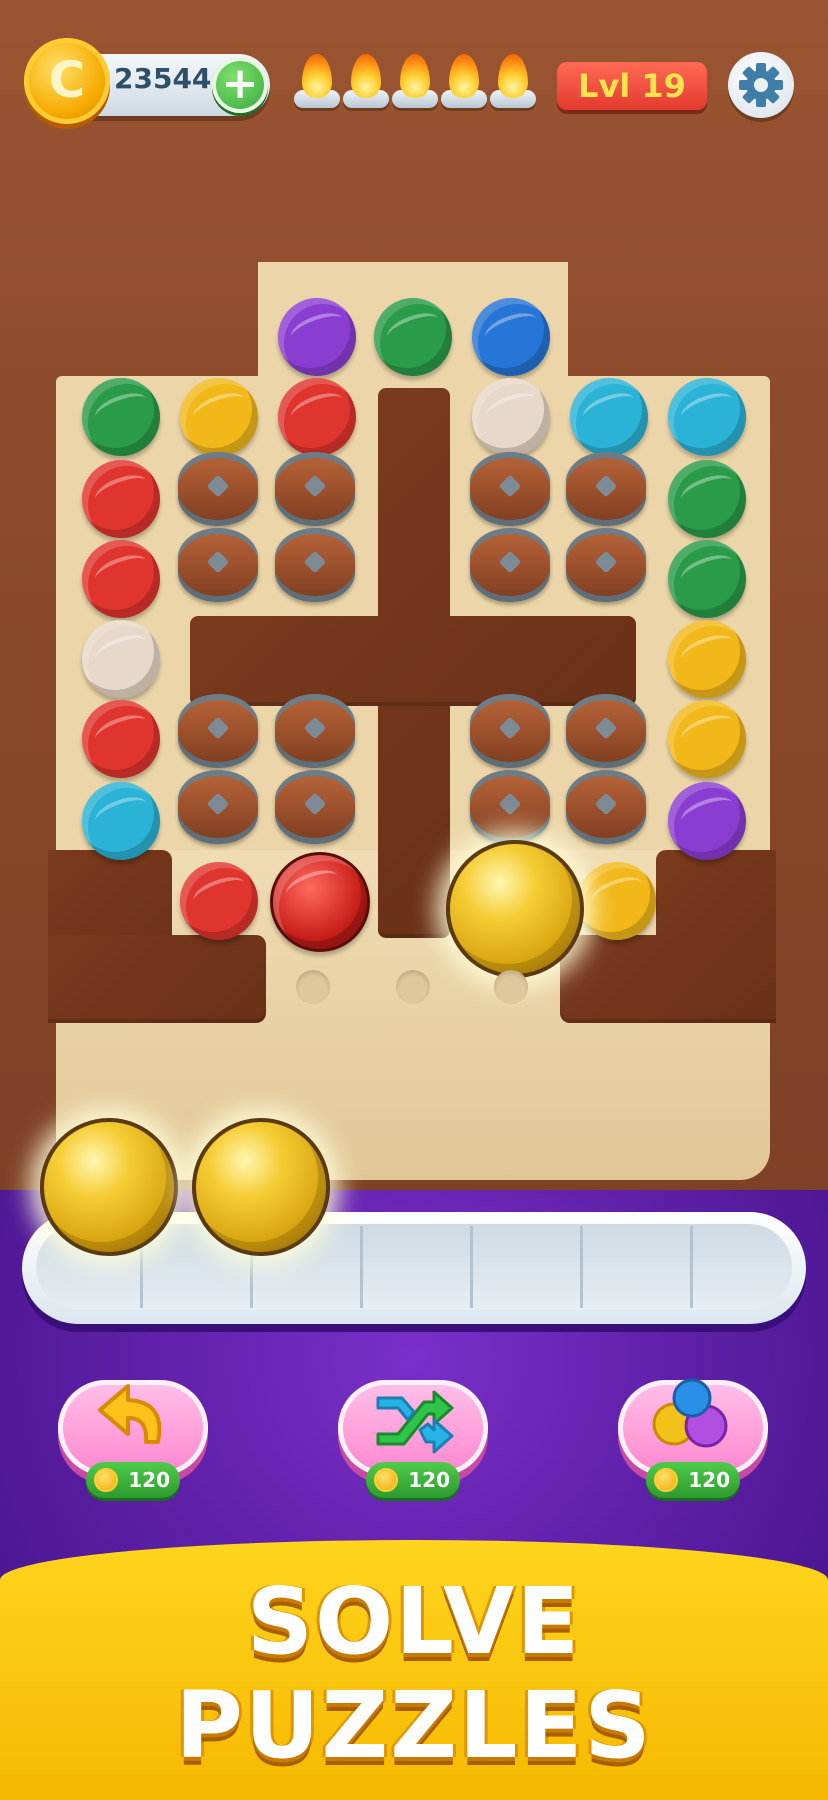 The image size is (828, 1800). I want to click on banner-line-2: PUZZLES, so click(414, 1725).